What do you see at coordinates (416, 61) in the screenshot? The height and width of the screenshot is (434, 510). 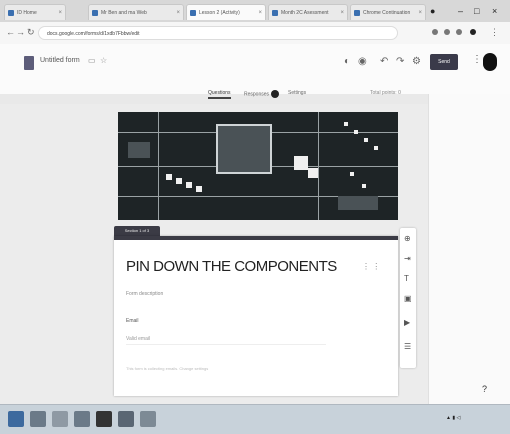 I see `settings-icon: ⚙` at bounding box center [416, 61].